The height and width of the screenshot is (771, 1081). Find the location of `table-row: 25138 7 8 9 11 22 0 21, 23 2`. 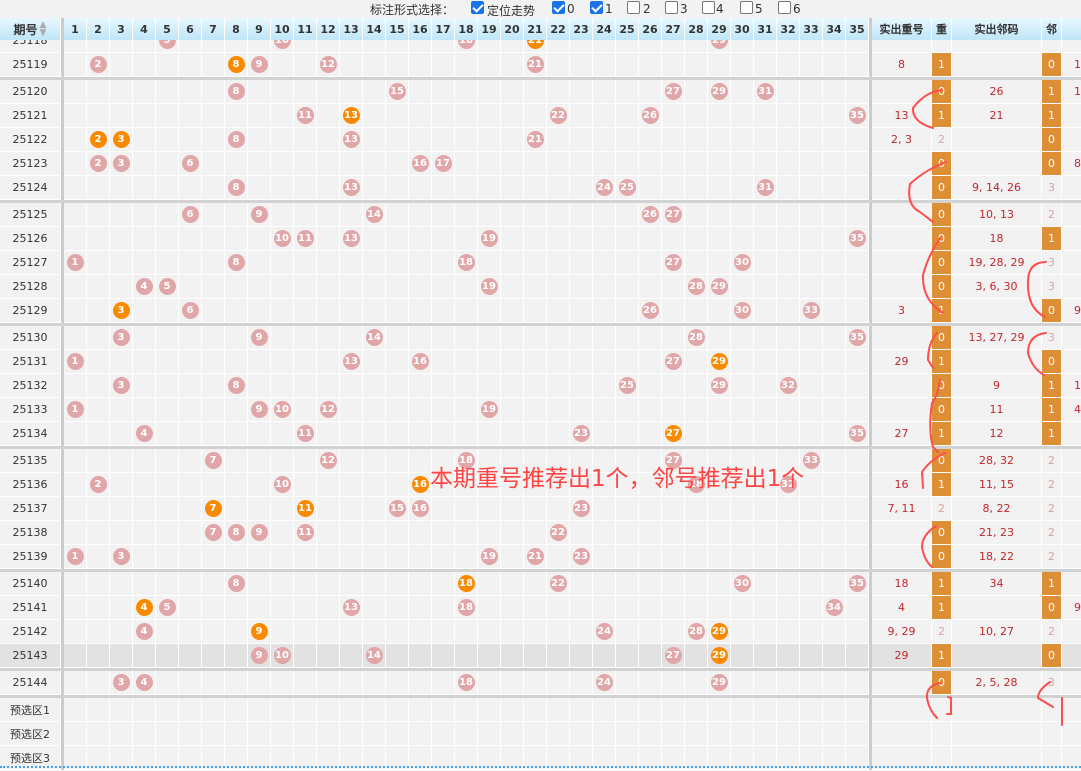

table-row: 25138 7 8 9 11 22 0 21, 23 2 is located at coordinates (540, 533).